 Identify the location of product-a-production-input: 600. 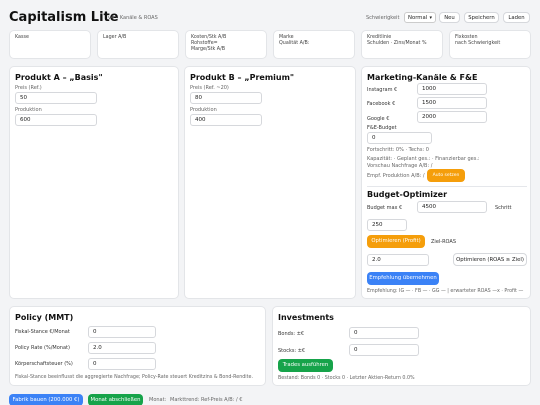
(56, 120).